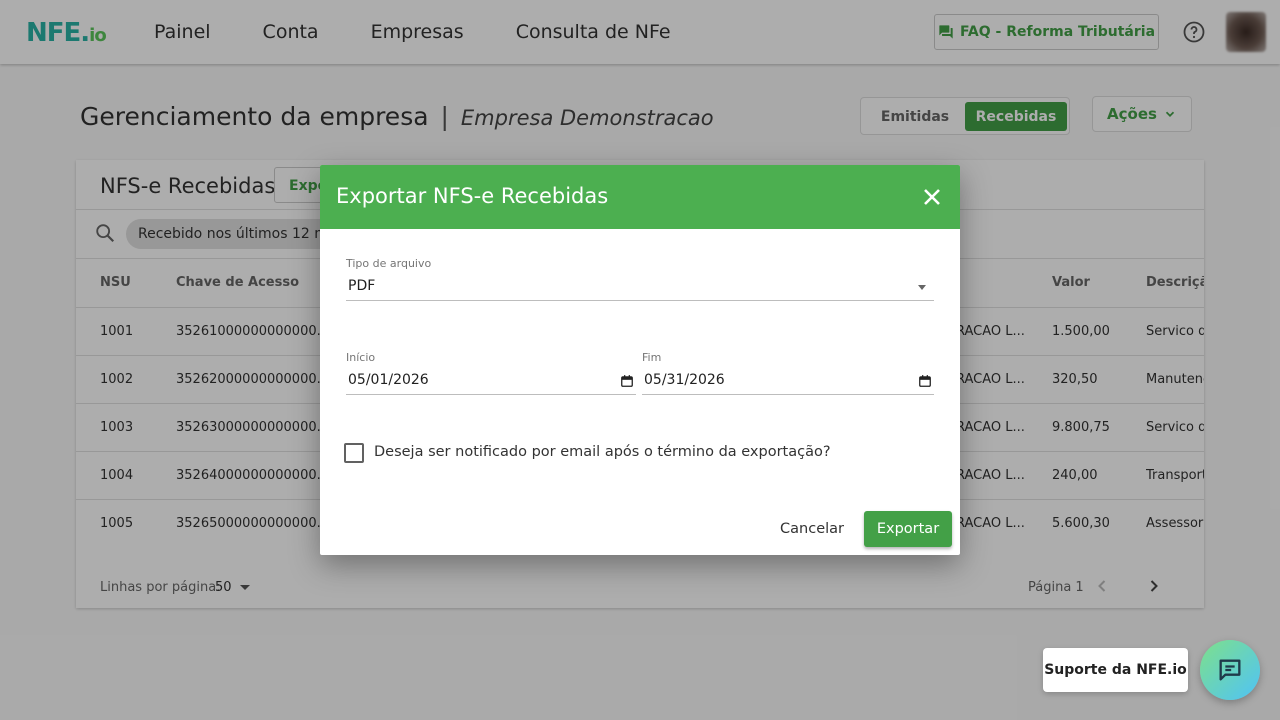  What do you see at coordinates (932, 197) in the screenshot?
I see `close-icon` at bounding box center [932, 197].